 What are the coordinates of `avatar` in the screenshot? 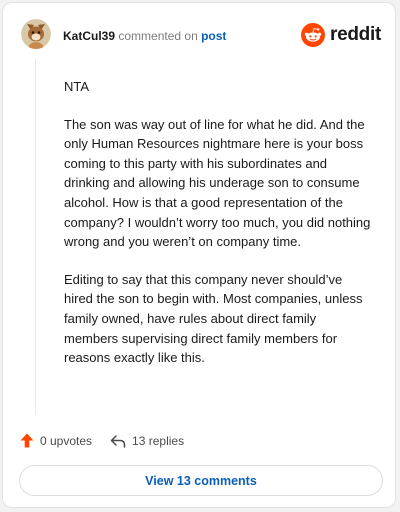 It's located at (36, 34).